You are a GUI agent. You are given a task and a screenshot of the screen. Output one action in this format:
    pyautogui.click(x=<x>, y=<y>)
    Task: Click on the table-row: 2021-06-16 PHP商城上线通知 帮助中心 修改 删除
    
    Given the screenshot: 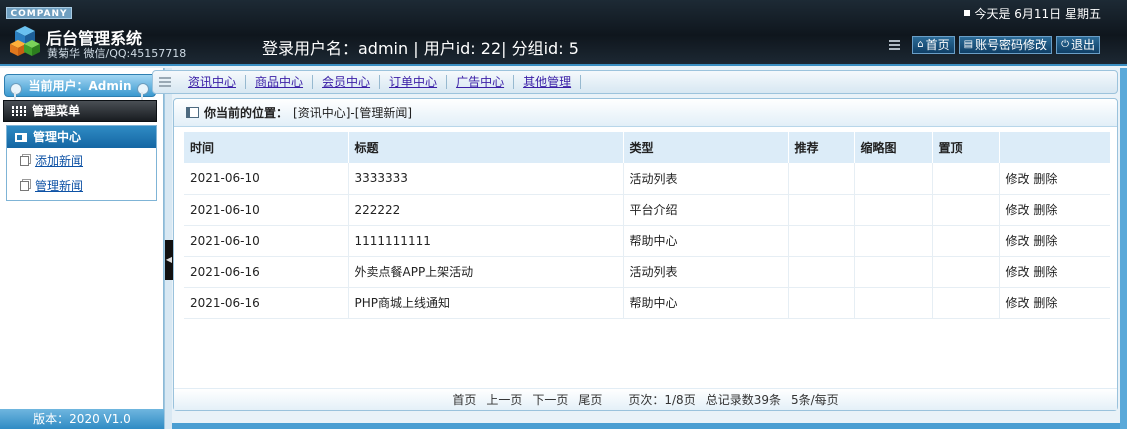 What is the action you would take?
    pyautogui.click(x=647, y=303)
    